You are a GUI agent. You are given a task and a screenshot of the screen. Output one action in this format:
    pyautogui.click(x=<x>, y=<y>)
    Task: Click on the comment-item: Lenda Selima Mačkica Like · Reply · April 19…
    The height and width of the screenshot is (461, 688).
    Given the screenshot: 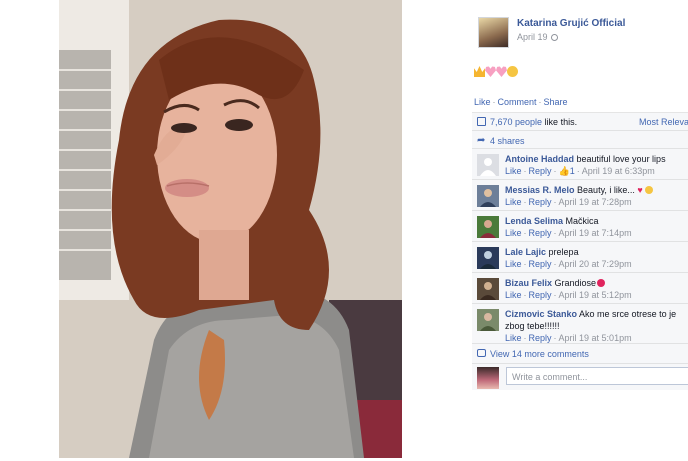 What is the action you would take?
    pyautogui.click(x=580, y=226)
    